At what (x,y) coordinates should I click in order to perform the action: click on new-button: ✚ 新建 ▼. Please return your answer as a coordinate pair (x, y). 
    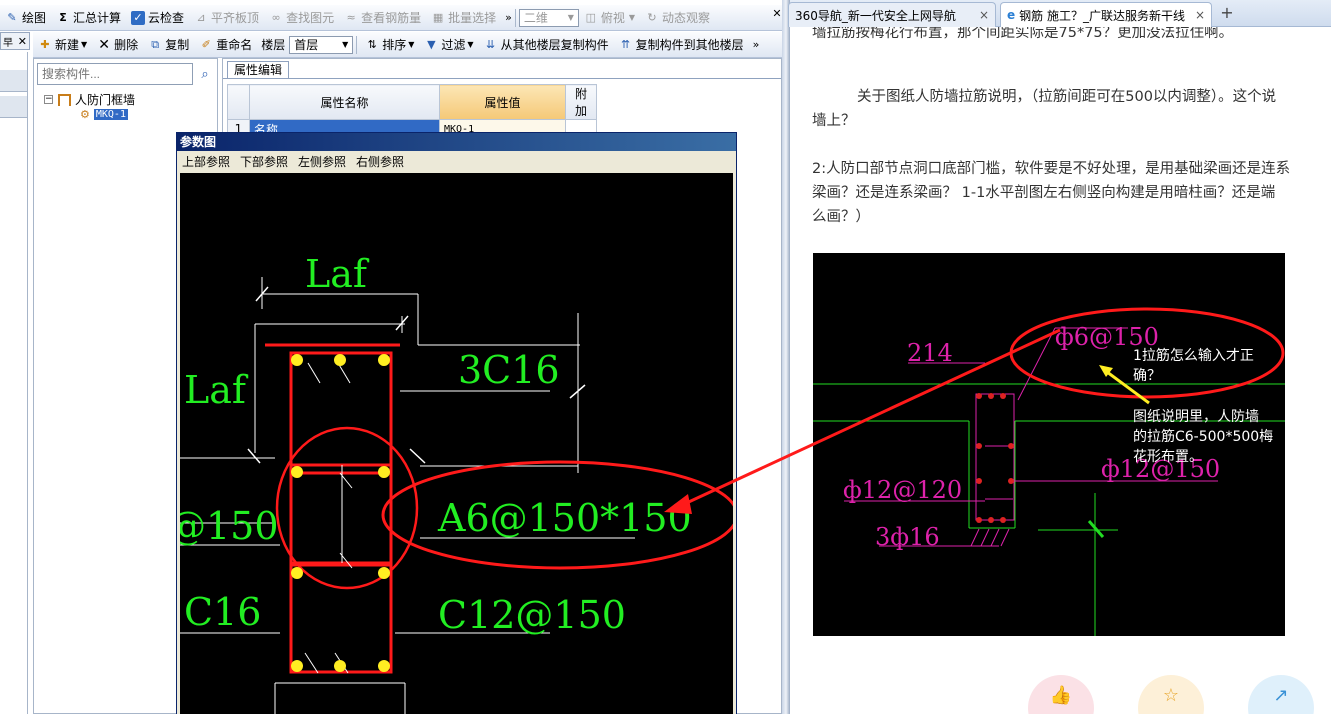
    Looking at the image, I should click on (62, 45).